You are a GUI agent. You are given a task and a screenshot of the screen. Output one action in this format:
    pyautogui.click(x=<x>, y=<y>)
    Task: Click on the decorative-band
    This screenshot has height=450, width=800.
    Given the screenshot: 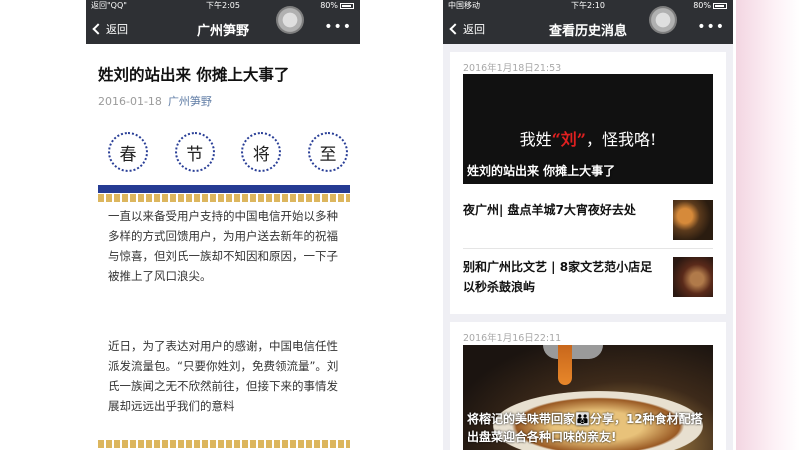 What is the action you would take?
    pyautogui.click(x=224, y=189)
    